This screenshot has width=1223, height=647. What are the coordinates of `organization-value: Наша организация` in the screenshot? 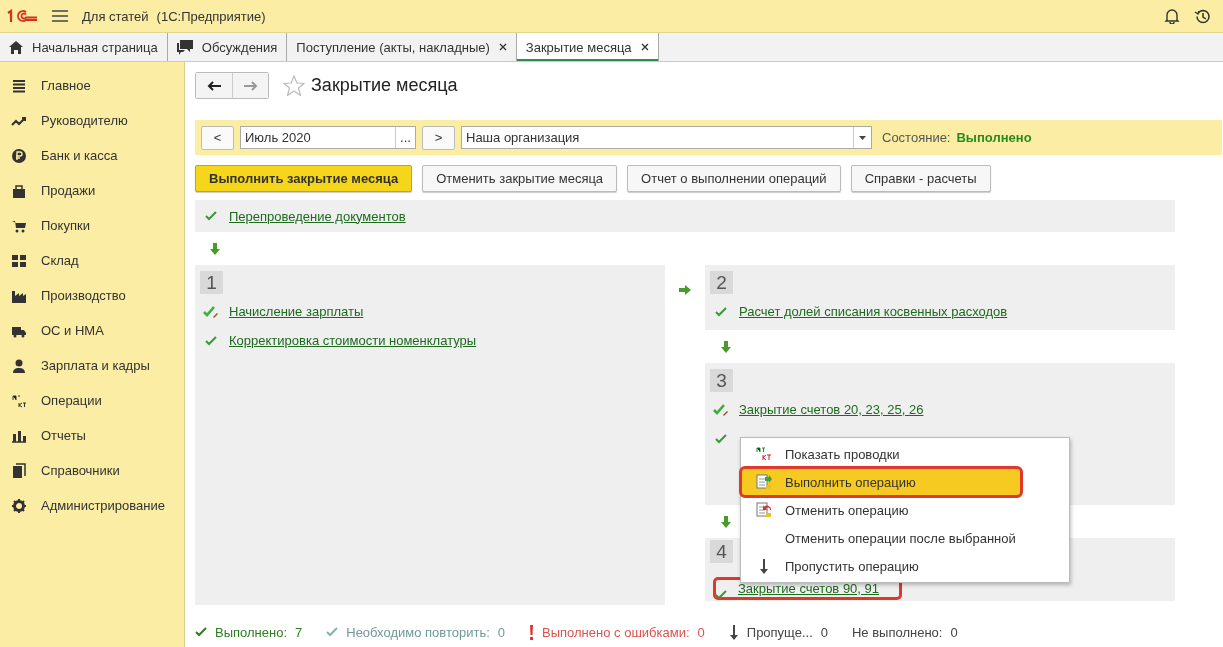 It's located at (523, 137).